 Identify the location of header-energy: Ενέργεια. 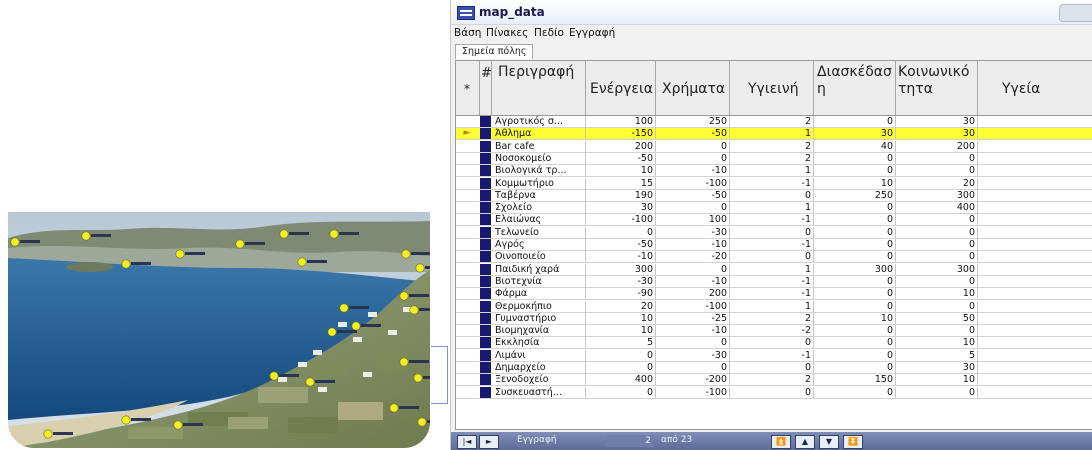
(621, 88).